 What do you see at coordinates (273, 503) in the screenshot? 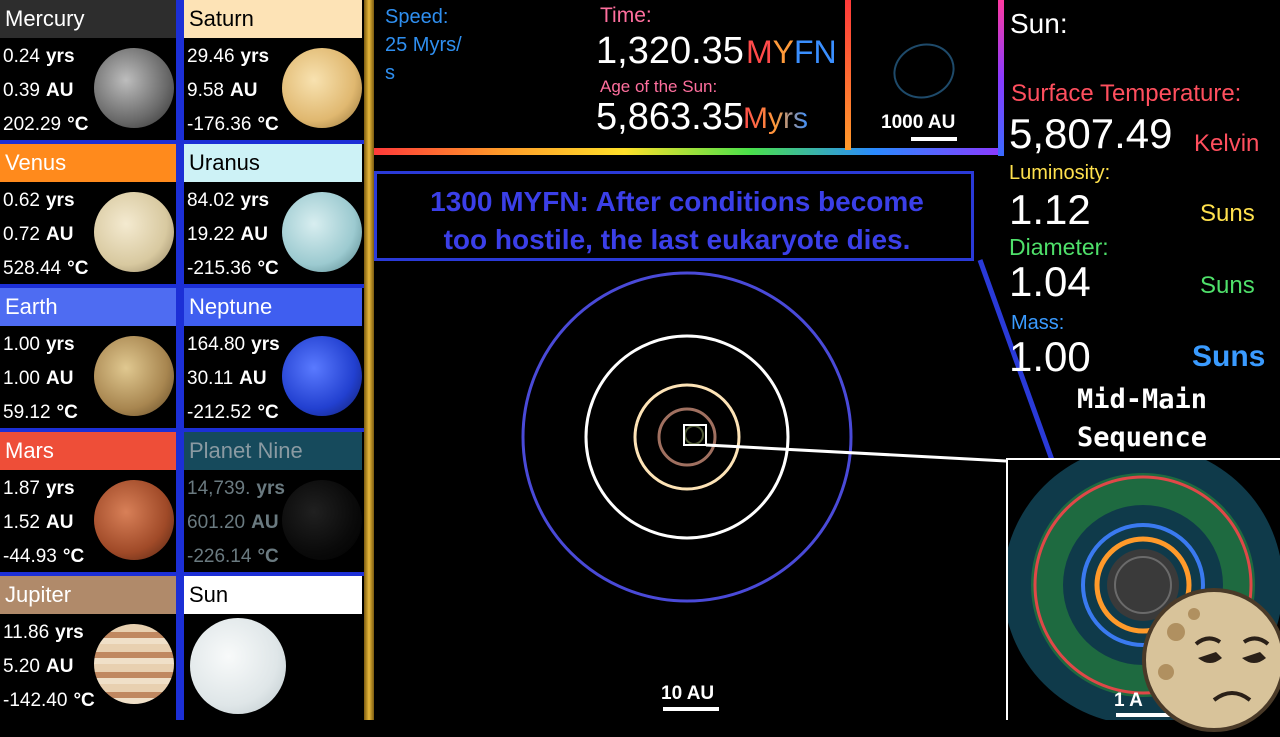
I see `planet-card-planet-nine: Planet Nine 14,739. yrs 601.20 AU -226.14 °C` at bounding box center [273, 503].